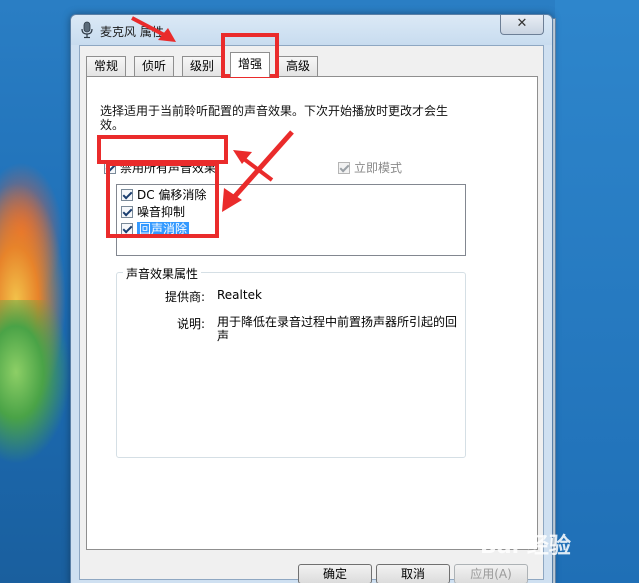 Image resolution: width=639 pixels, height=583 pixels. Describe the element at coordinates (525, 546) in the screenshot. I see `watermark-text: Bai 经验` at that location.